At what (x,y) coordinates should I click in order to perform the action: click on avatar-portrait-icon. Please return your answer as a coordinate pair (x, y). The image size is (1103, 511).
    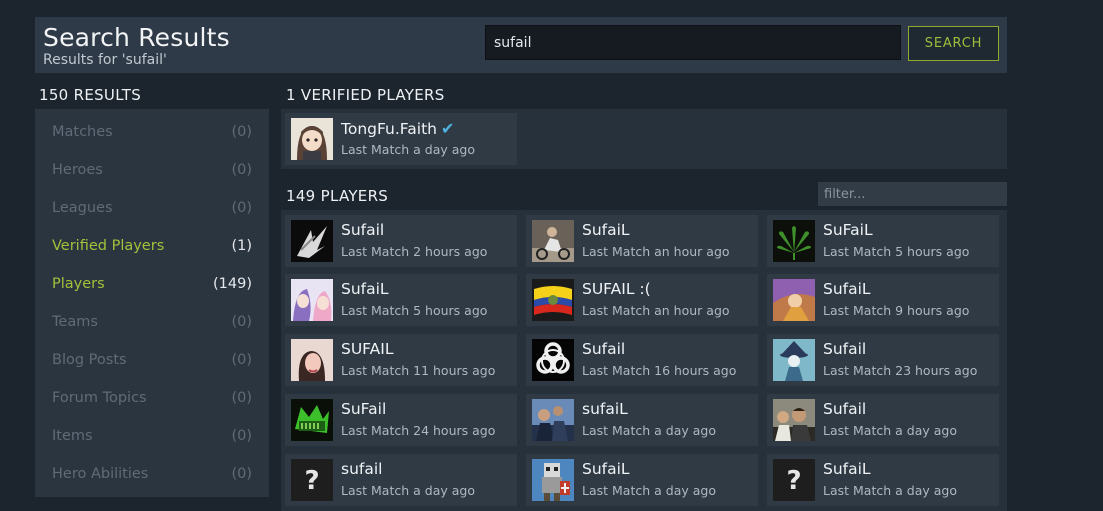
    Looking at the image, I should click on (312, 360).